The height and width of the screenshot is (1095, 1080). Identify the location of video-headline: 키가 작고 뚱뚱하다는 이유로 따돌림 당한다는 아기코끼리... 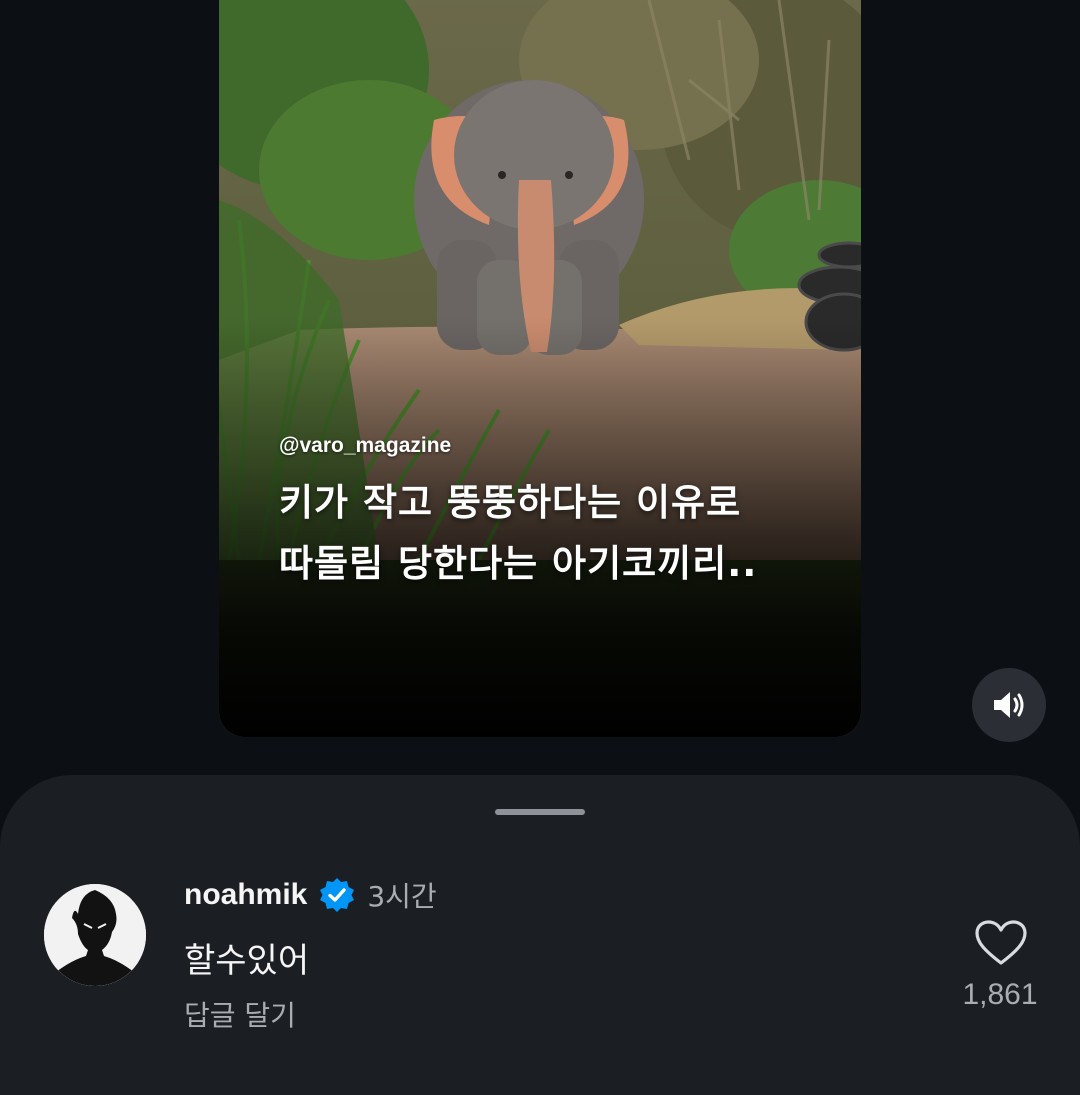
(569, 533).